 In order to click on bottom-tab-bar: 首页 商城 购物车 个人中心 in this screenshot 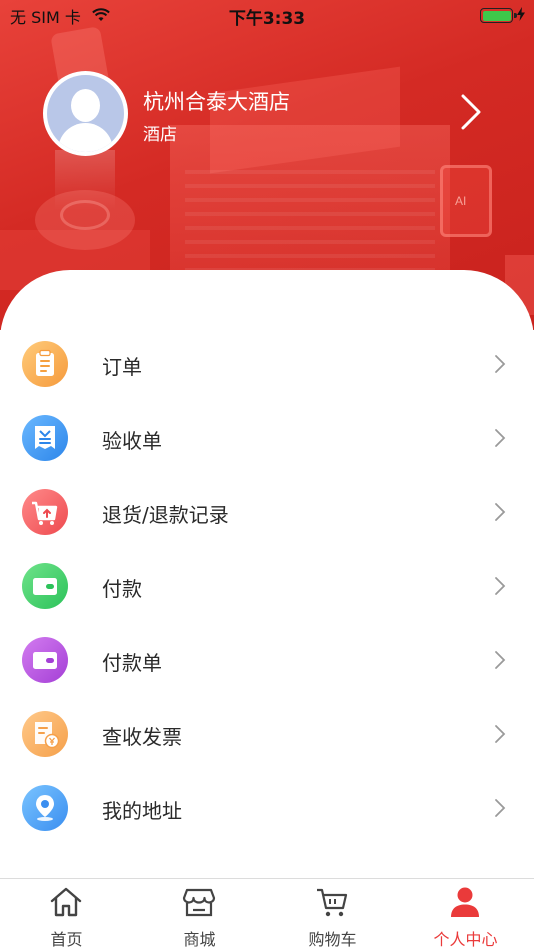, I will do `click(267, 914)`.